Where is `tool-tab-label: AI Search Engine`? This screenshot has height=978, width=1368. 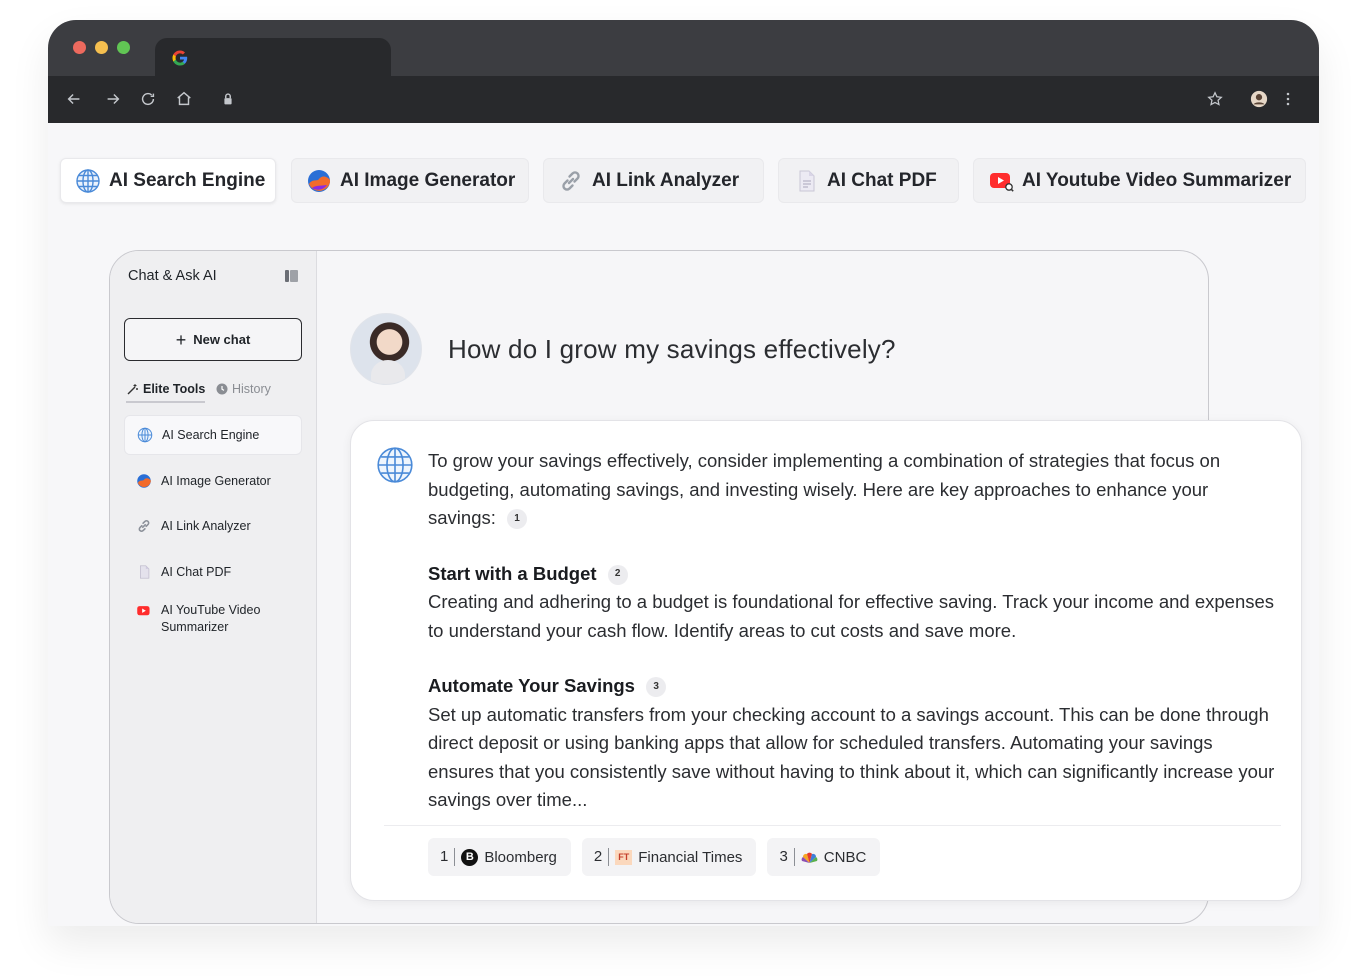 tool-tab-label: AI Search Engine is located at coordinates (187, 180).